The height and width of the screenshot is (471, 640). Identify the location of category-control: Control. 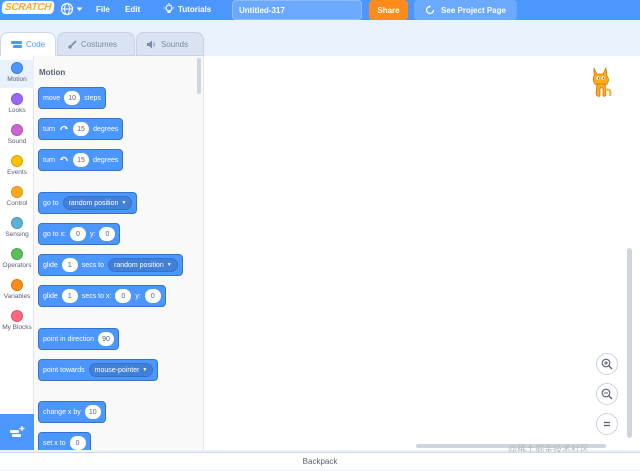
(17, 196).